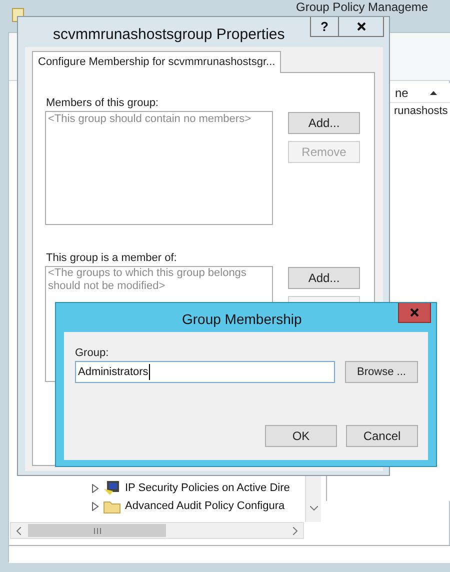 This screenshot has width=450, height=572. I want to click on scroll-left-icon, so click(18, 531).